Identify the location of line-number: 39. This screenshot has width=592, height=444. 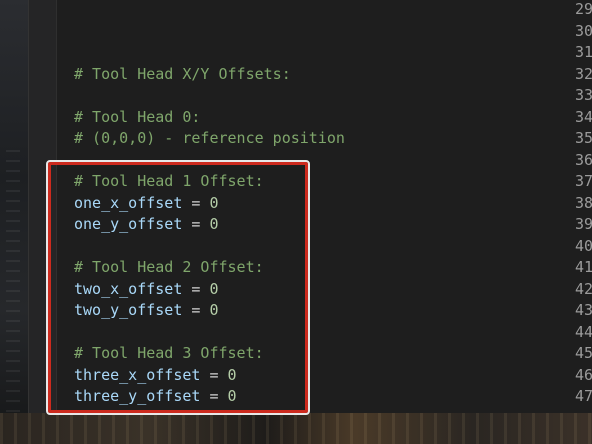
(583, 224).